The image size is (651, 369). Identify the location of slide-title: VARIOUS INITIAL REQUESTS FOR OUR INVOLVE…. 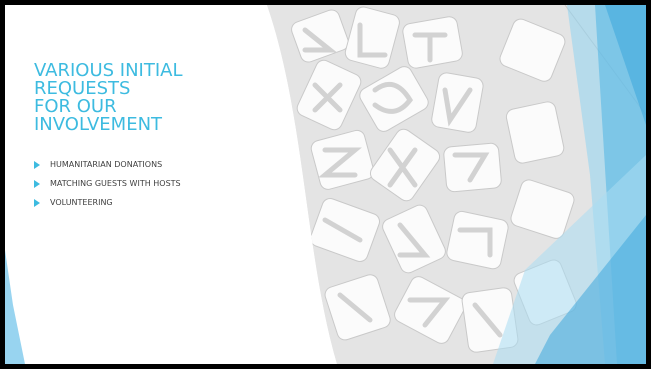
(149, 98).